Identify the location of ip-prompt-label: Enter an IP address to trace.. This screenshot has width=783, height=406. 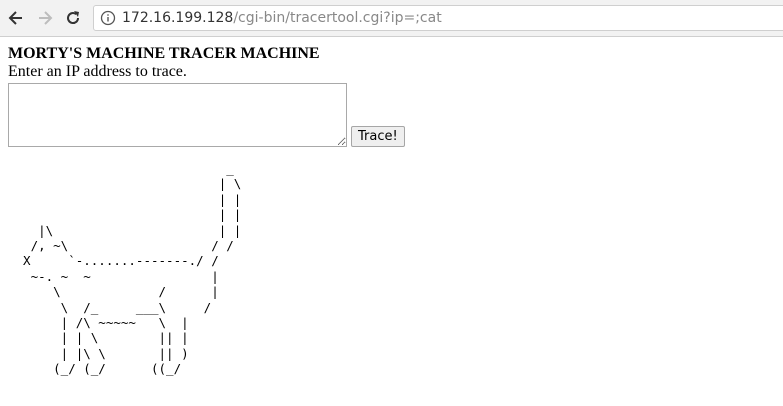
(97, 71).